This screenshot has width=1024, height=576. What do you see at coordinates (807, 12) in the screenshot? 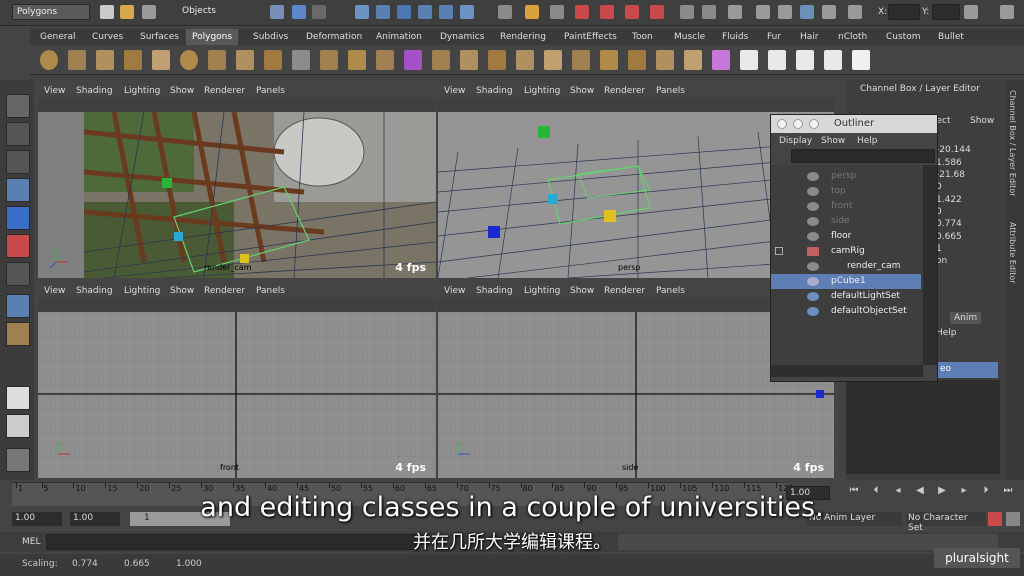
I see `layer-editor-icon` at bounding box center [807, 12].